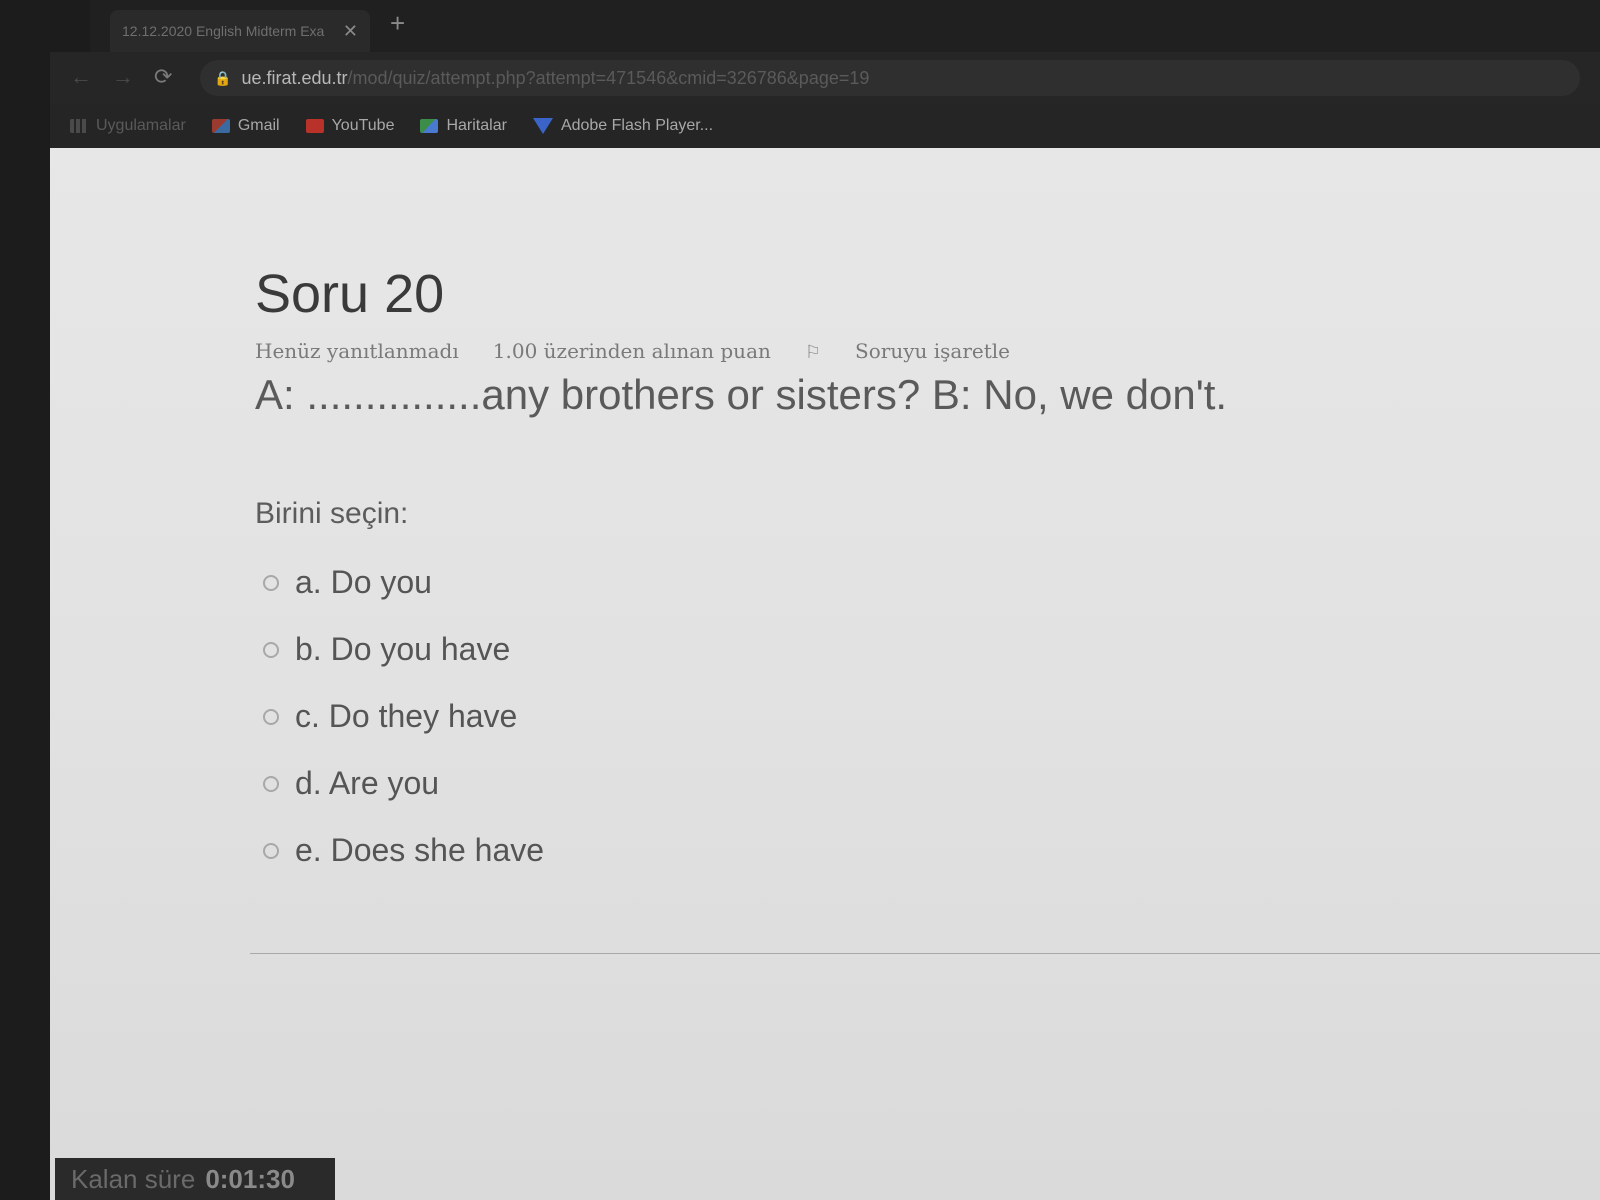  Describe the element at coordinates (250, 1178) in the screenshot. I see `timer-value: 0:01:30` at that location.